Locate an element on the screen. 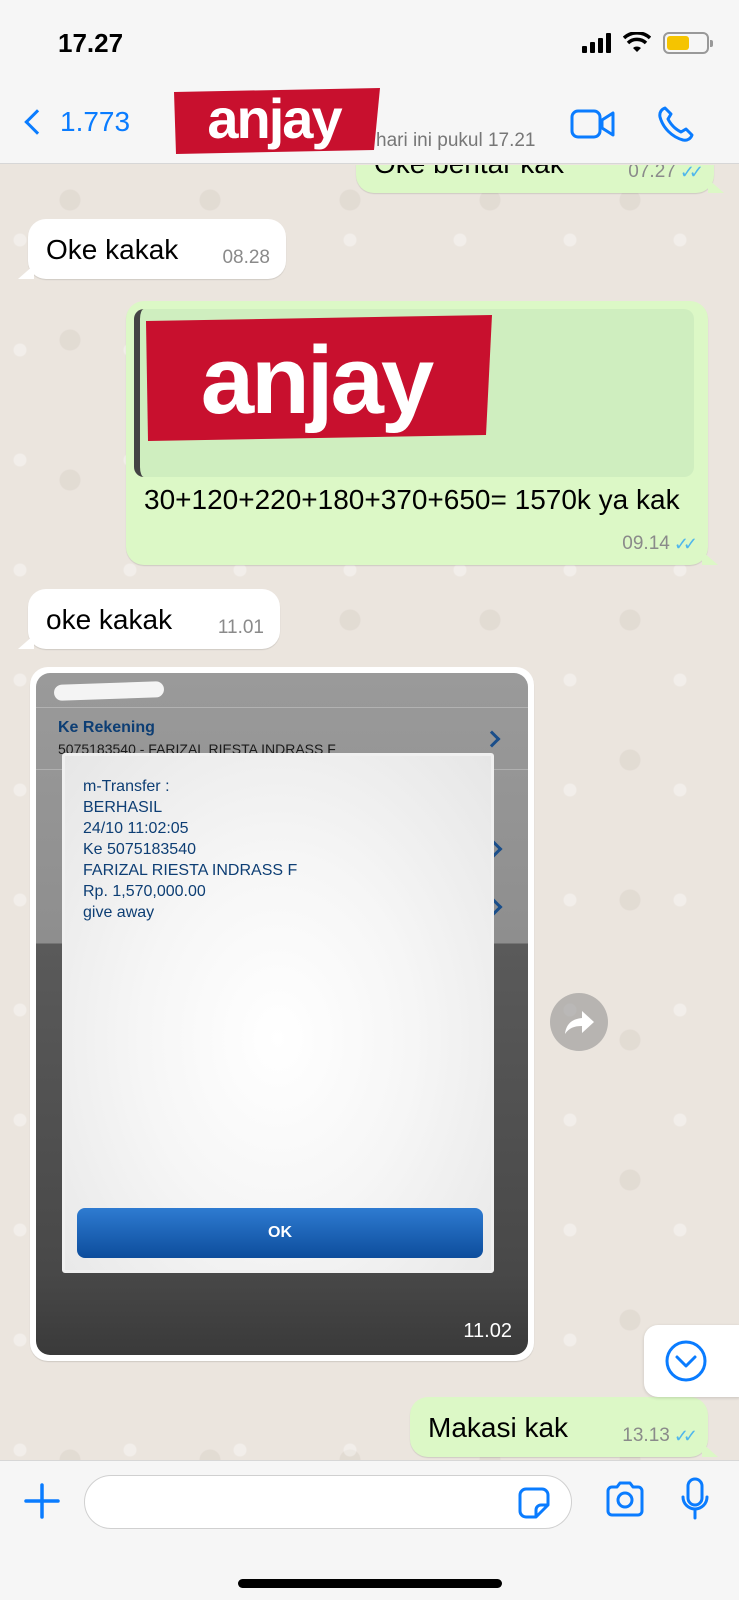 The image size is (739, 1600). chevron-right-icon is located at coordinates (492, 739).